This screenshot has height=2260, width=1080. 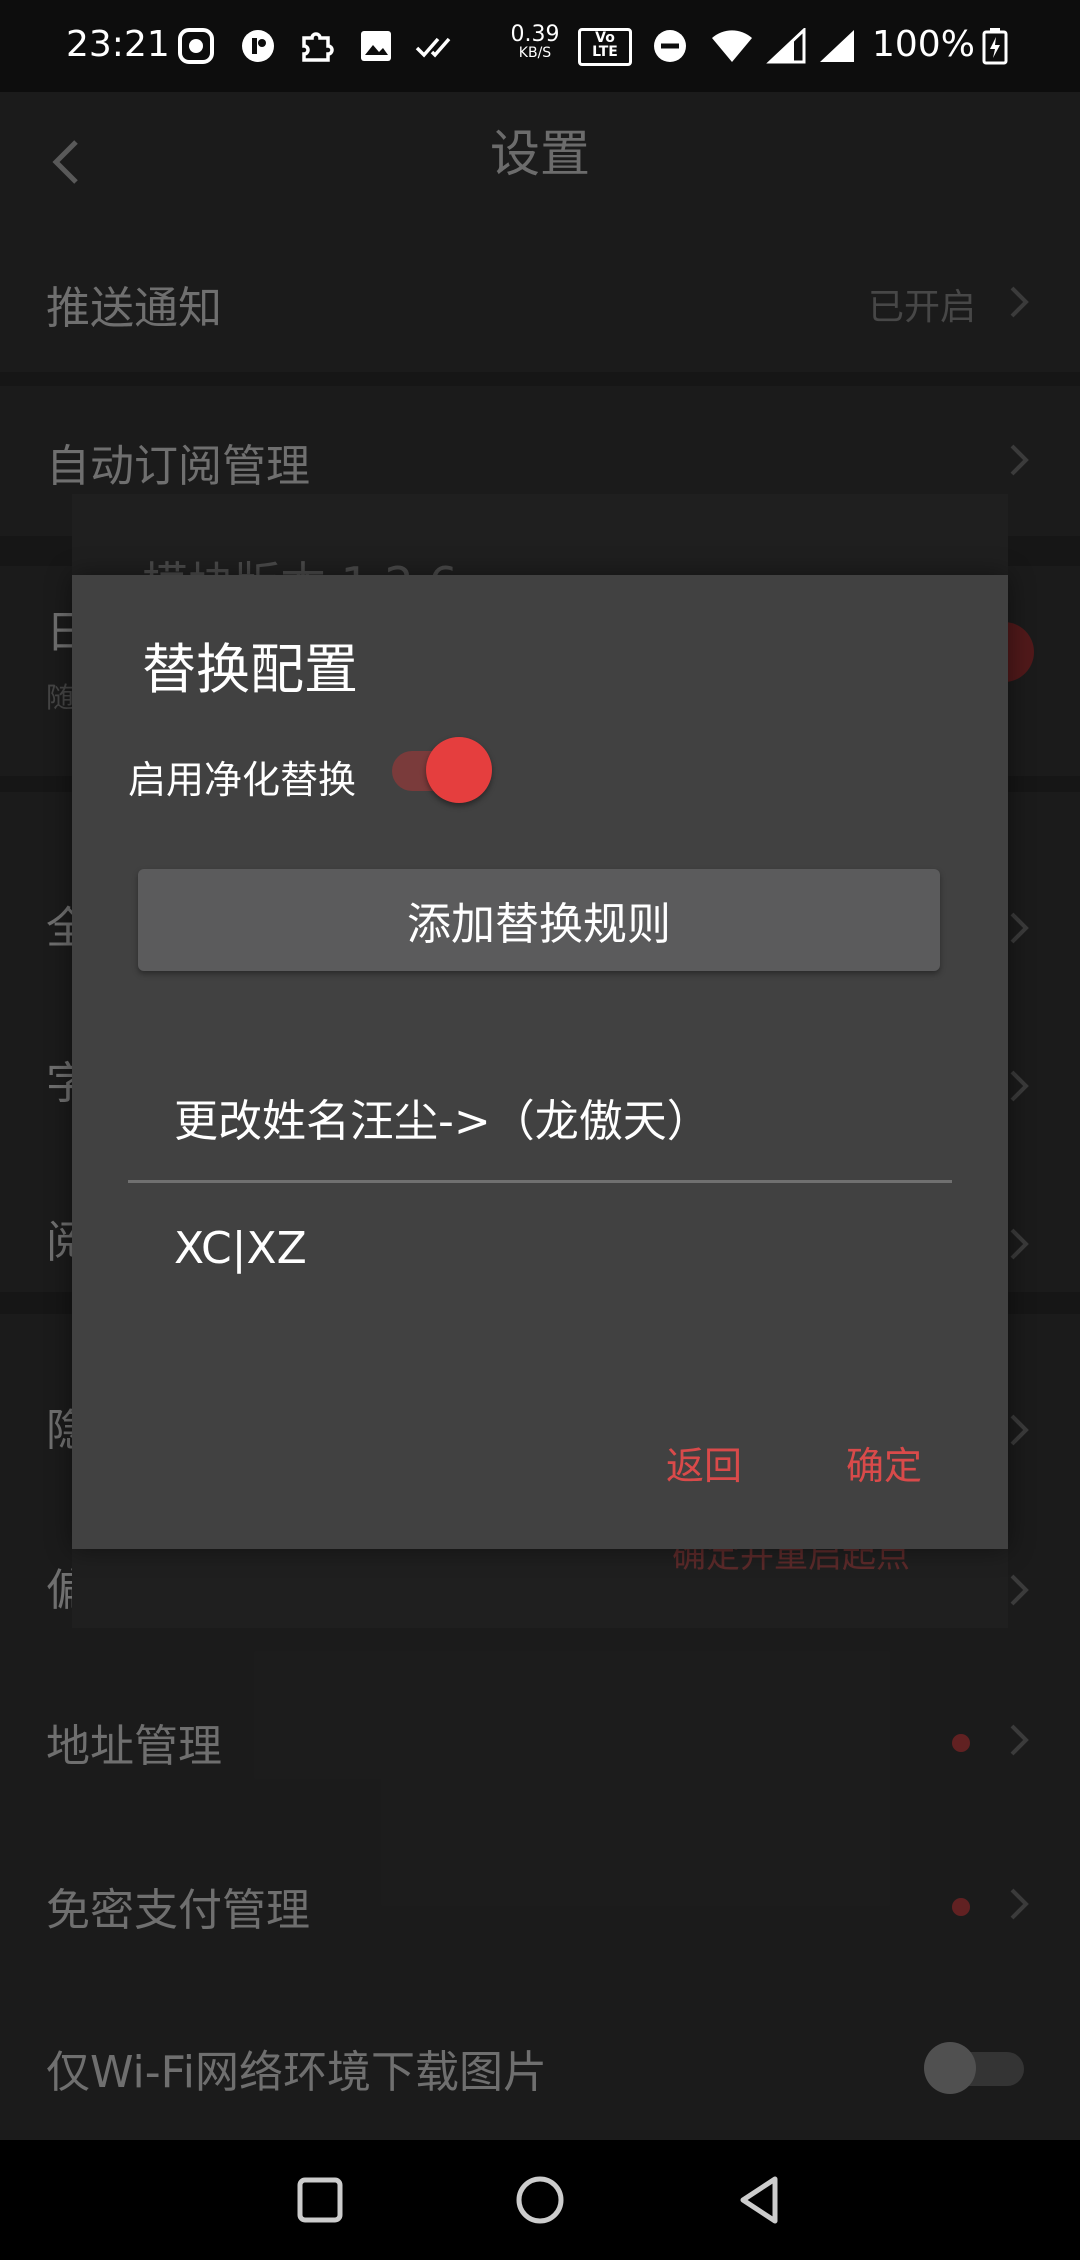 What do you see at coordinates (732, 46) in the screenshot?
I see `wifi-icon` at bounding box center [732, 46].